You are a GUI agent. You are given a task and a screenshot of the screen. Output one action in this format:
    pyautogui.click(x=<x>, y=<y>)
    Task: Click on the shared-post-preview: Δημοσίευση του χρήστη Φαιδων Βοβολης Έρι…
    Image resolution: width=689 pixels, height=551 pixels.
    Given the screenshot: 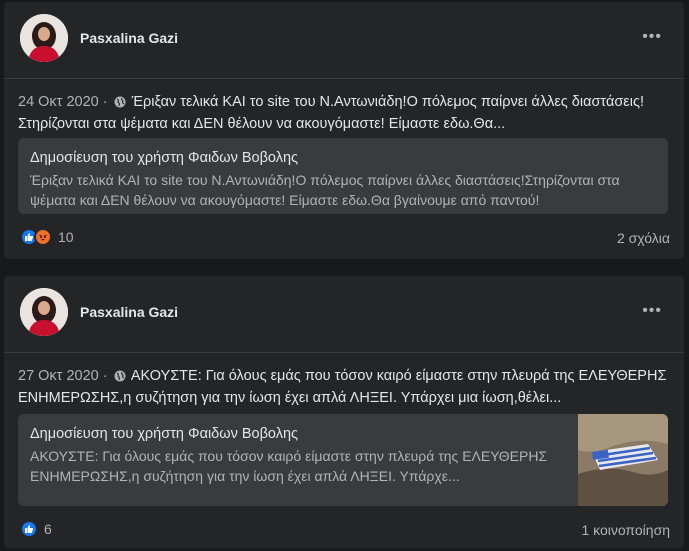 What is the action you would take?
    pyautogui.click(x=343, y=176)
    